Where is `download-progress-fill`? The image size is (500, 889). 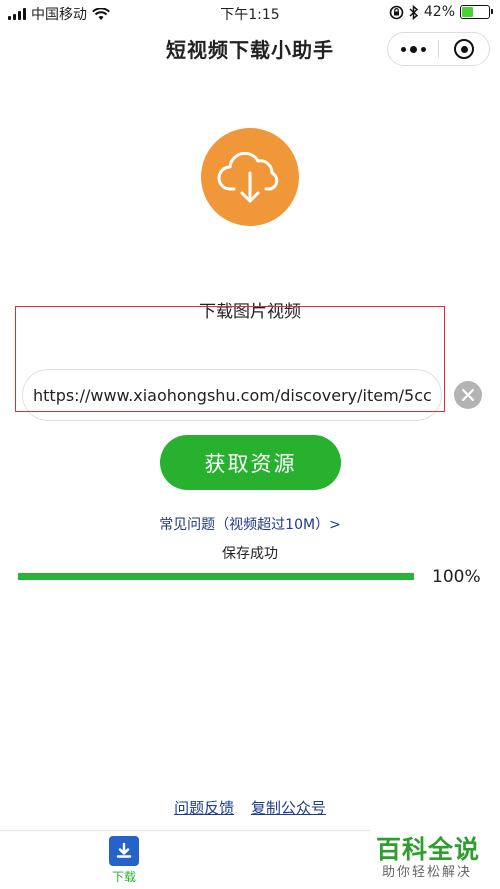
download-progress-fill is located at coordinates (216, 576).